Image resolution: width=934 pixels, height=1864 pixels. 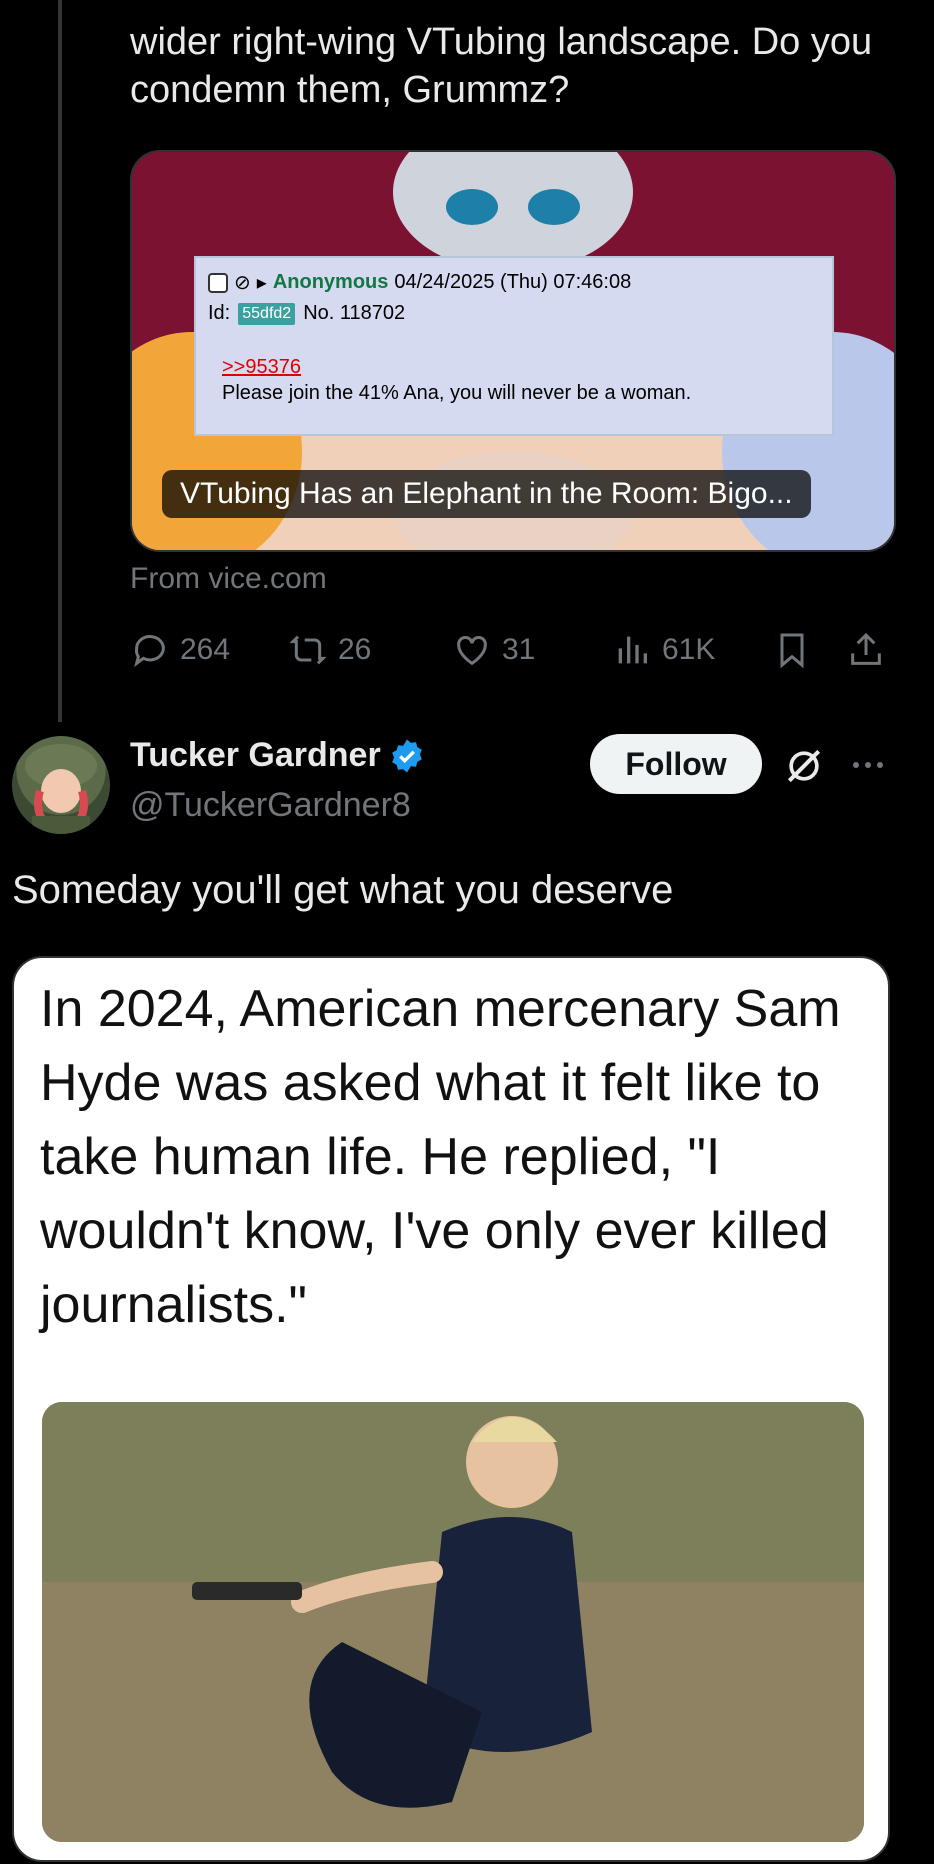 What do you see at coordinates (632, 650) in the screenshot?
I see `views-icon` at bounding box center [632, 650].